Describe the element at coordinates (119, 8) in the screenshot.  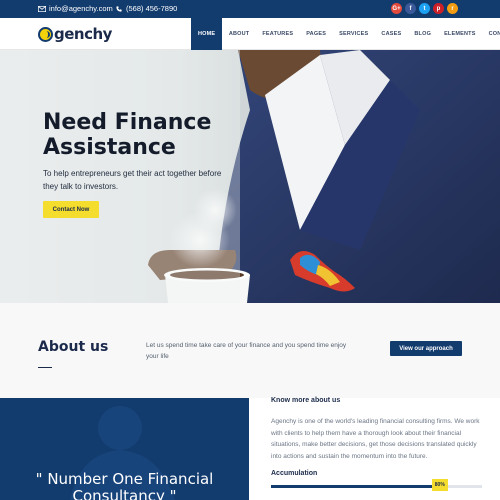
I see `phone-icon` at that location.